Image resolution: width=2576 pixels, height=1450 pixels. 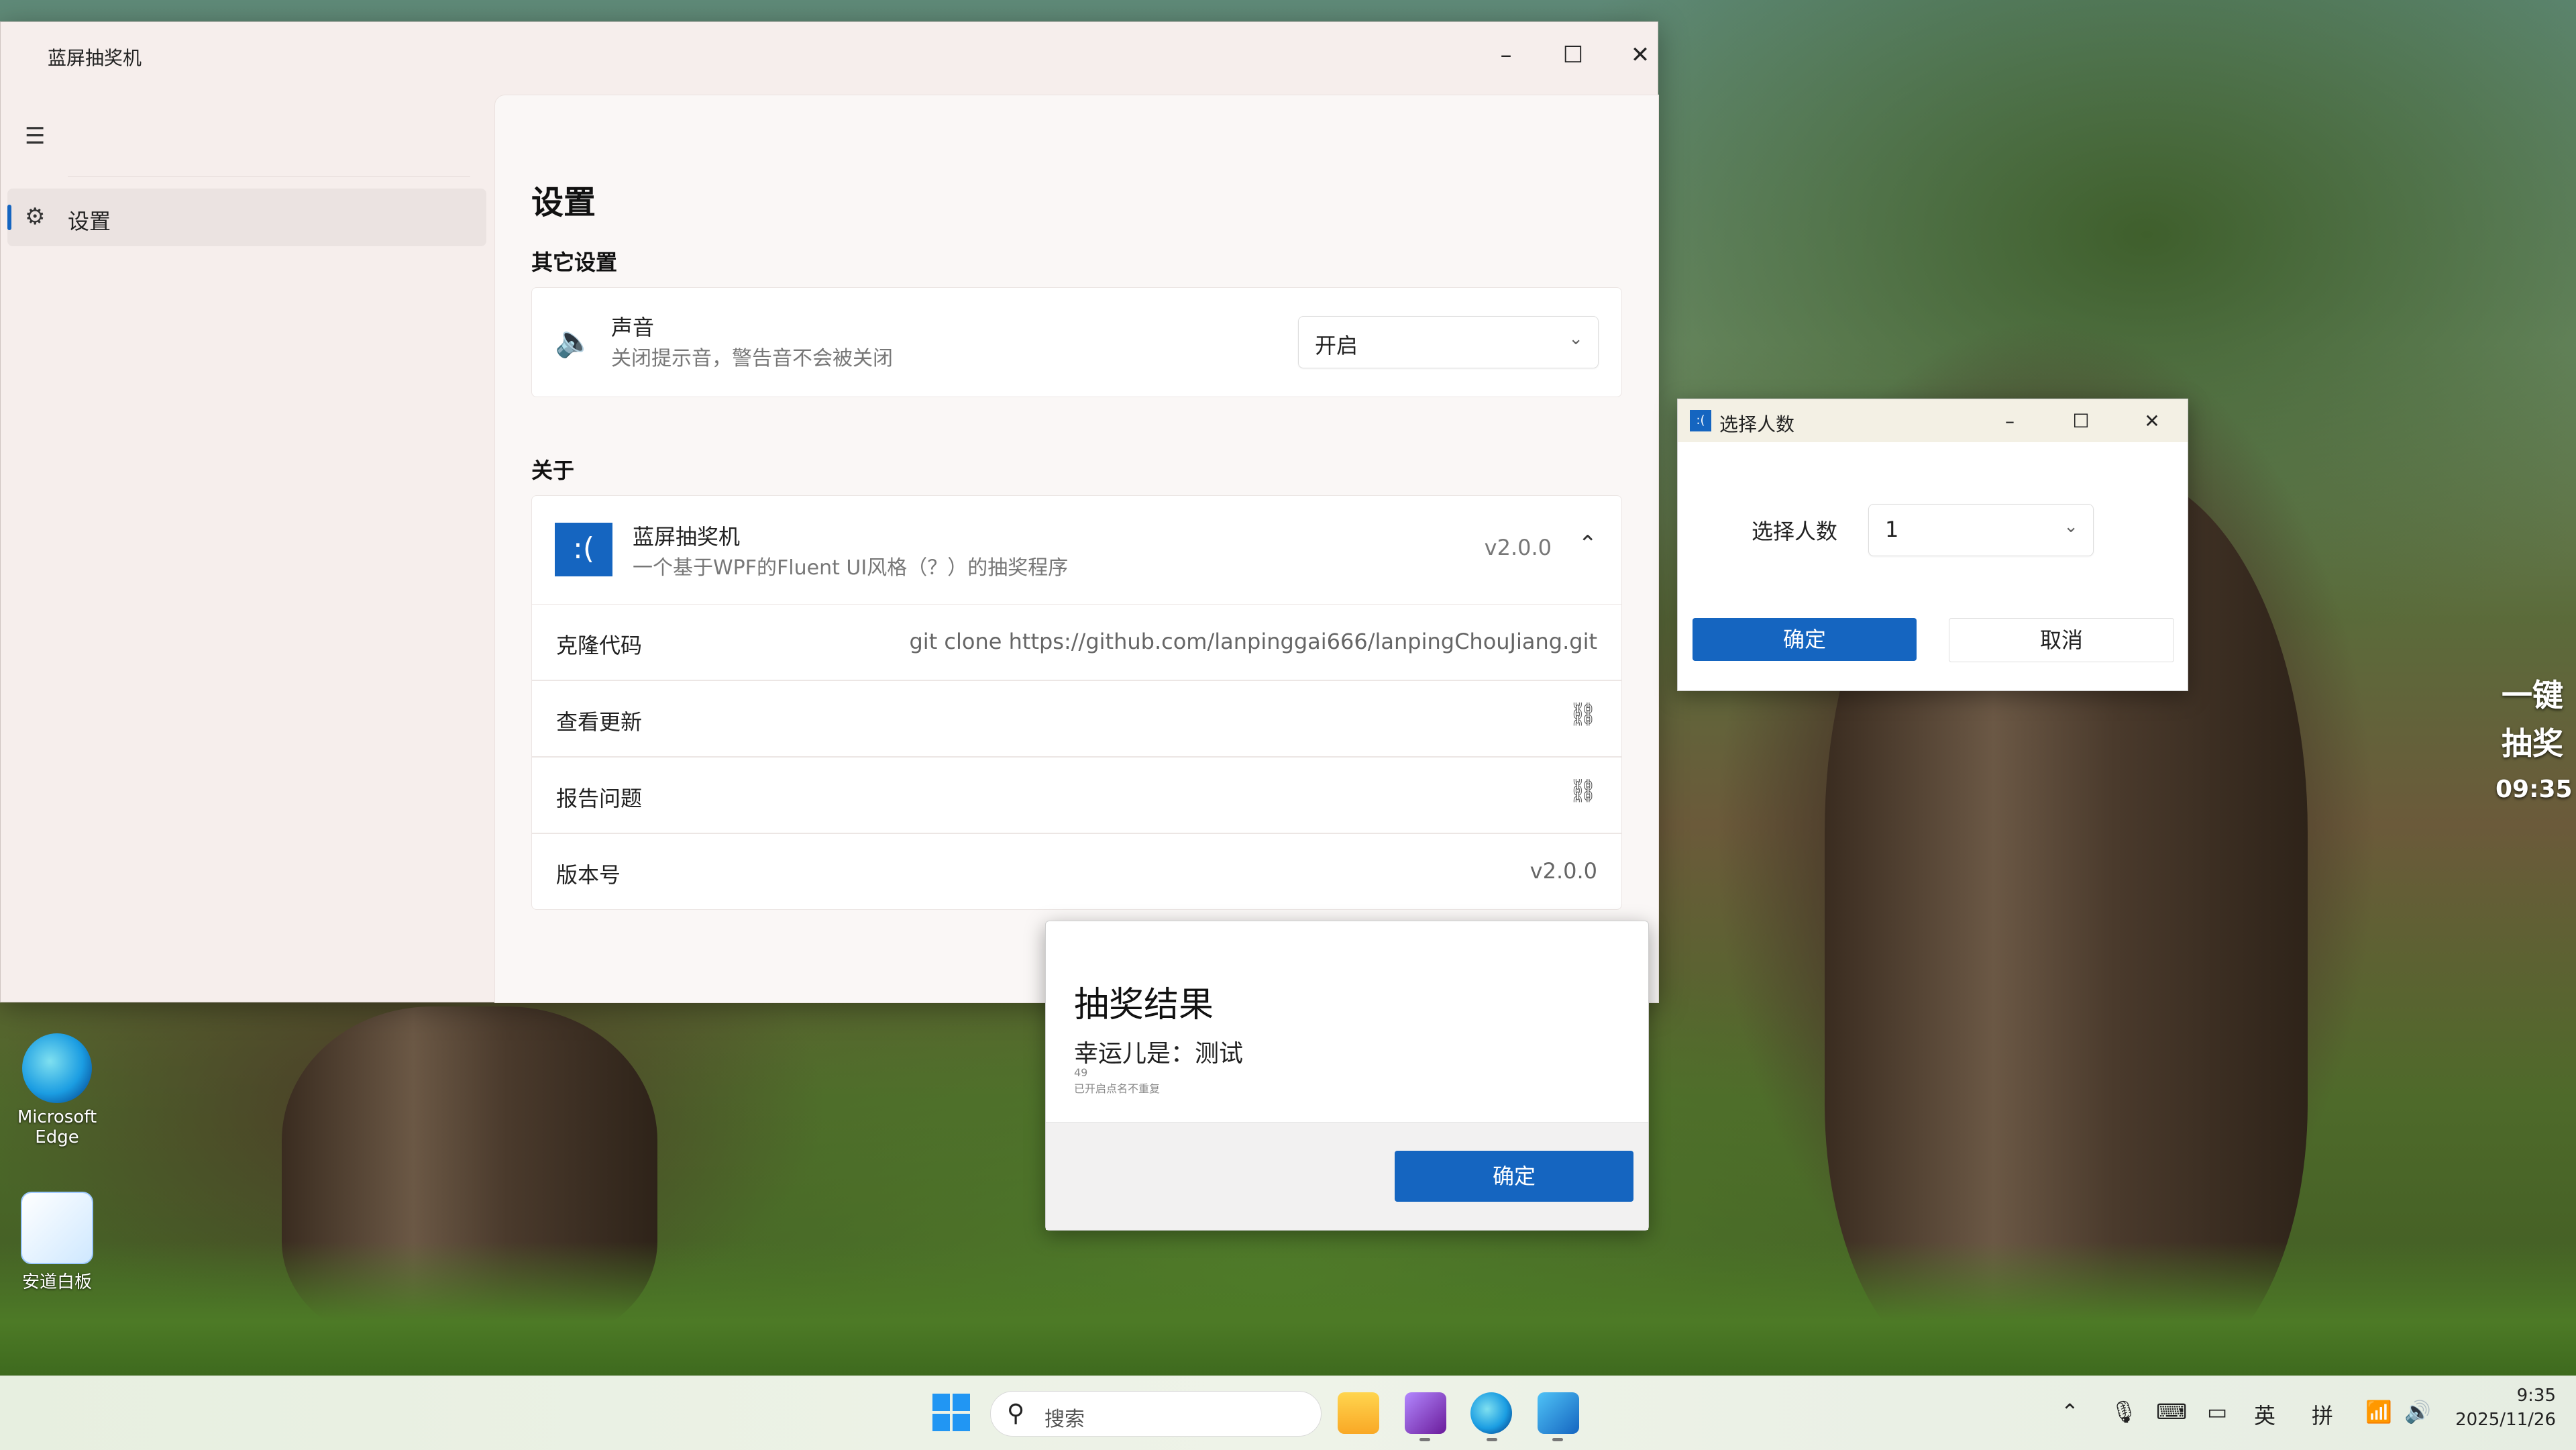 What do you see at coordinates (2505, 1420) in the screenshot?
I see `clock-date: 2025/11/26` at bounding box center [2505, 1420].